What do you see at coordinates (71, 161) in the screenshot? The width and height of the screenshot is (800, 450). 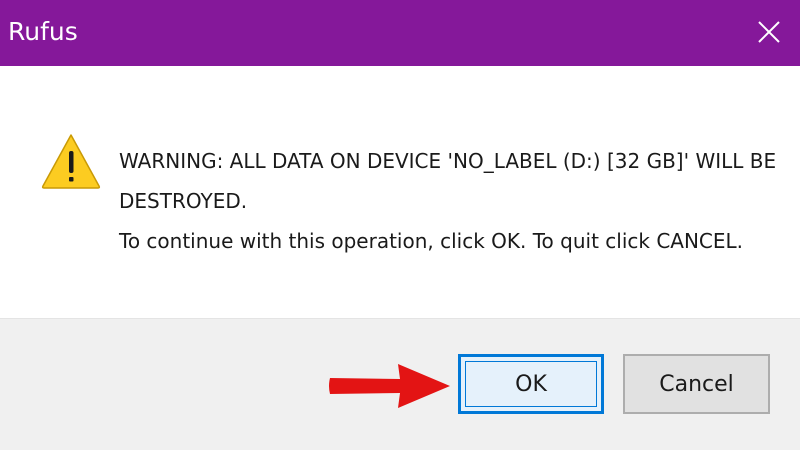 I see `warning-icon` at bounding box center [71, 161].